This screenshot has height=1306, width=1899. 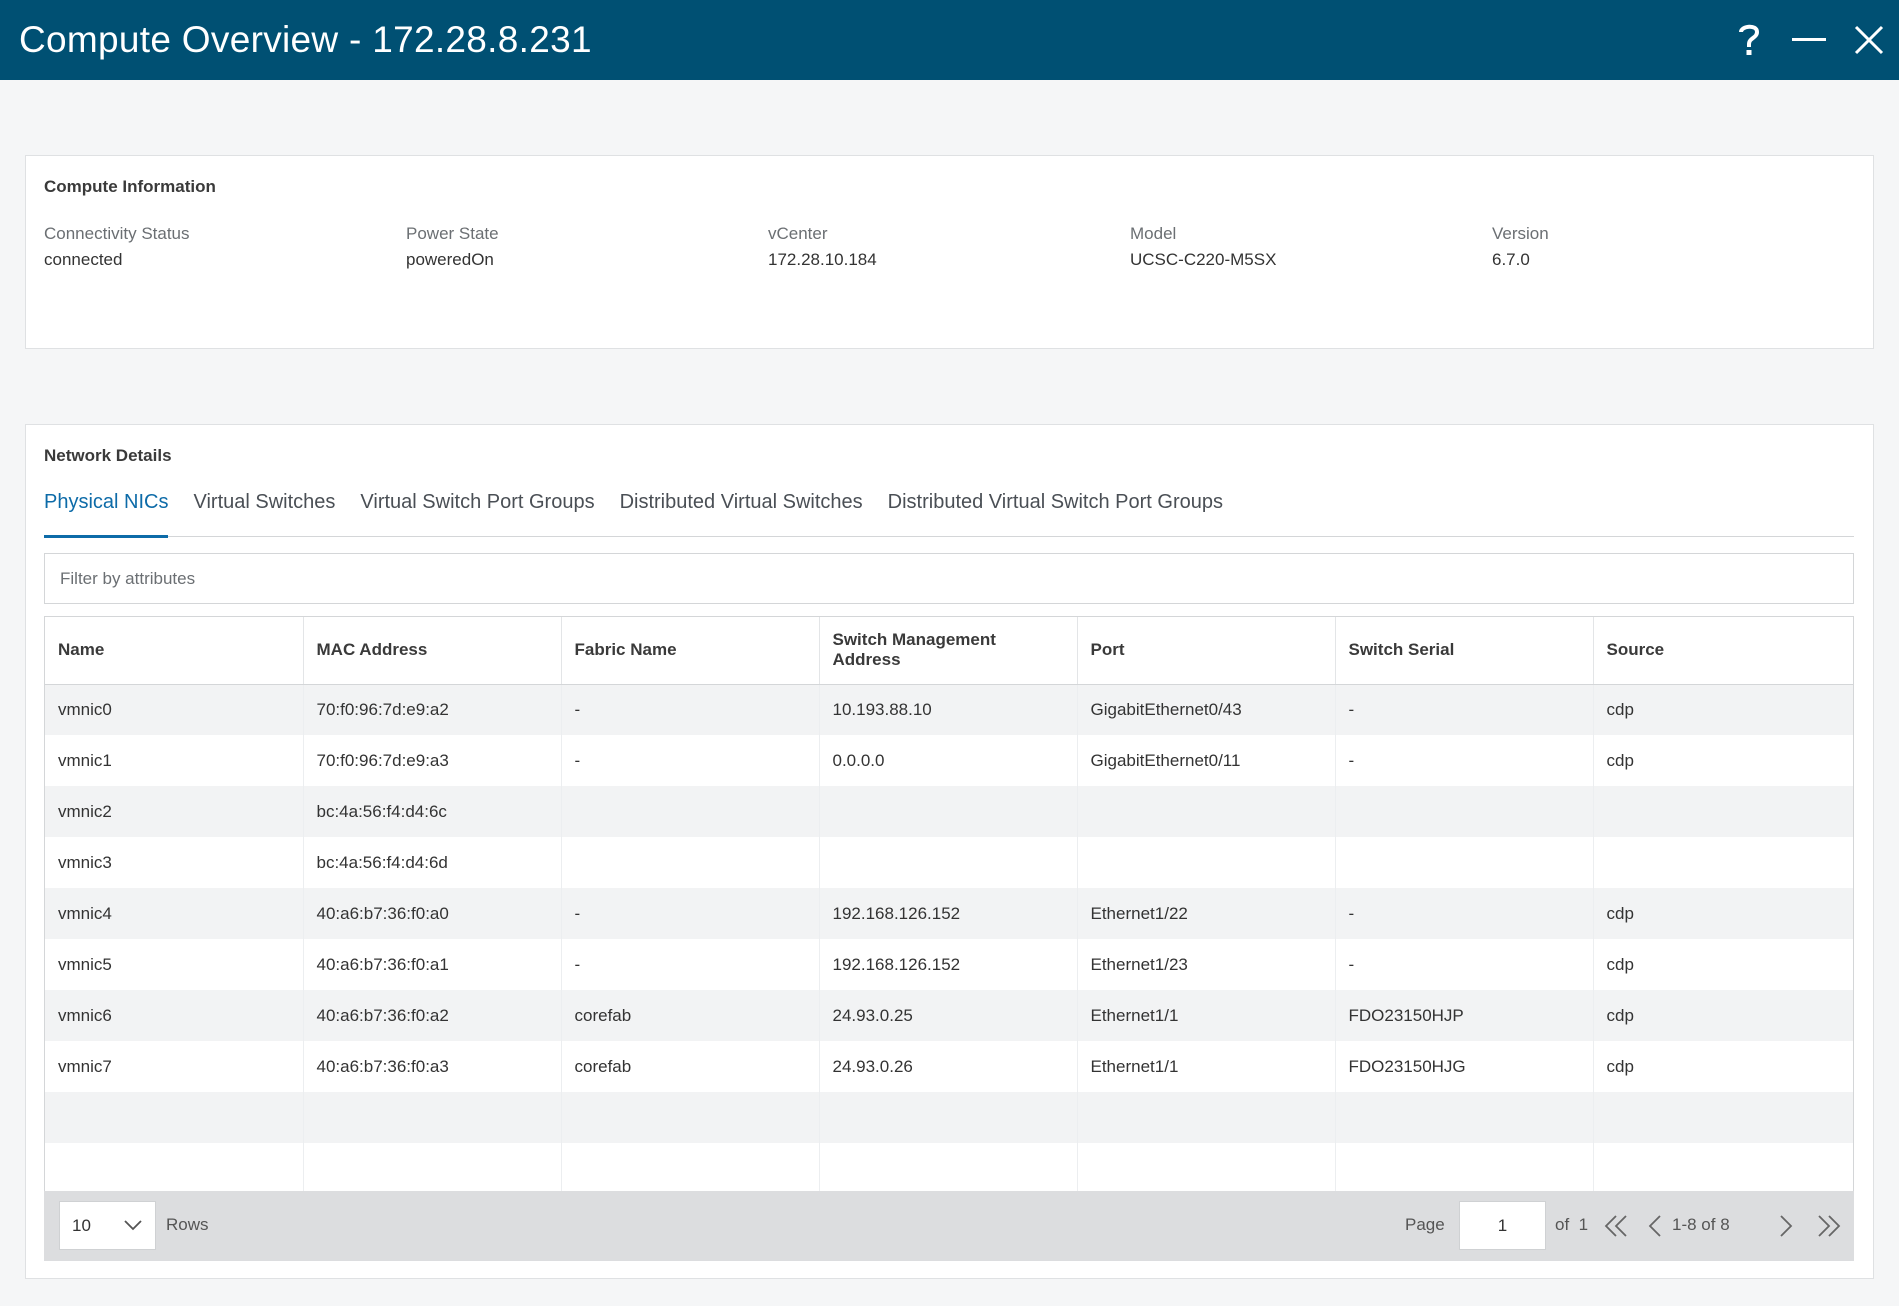 I want to click on table-cell: 40:a6:b7:36:f0:a3, so click(x=432, y=1066).